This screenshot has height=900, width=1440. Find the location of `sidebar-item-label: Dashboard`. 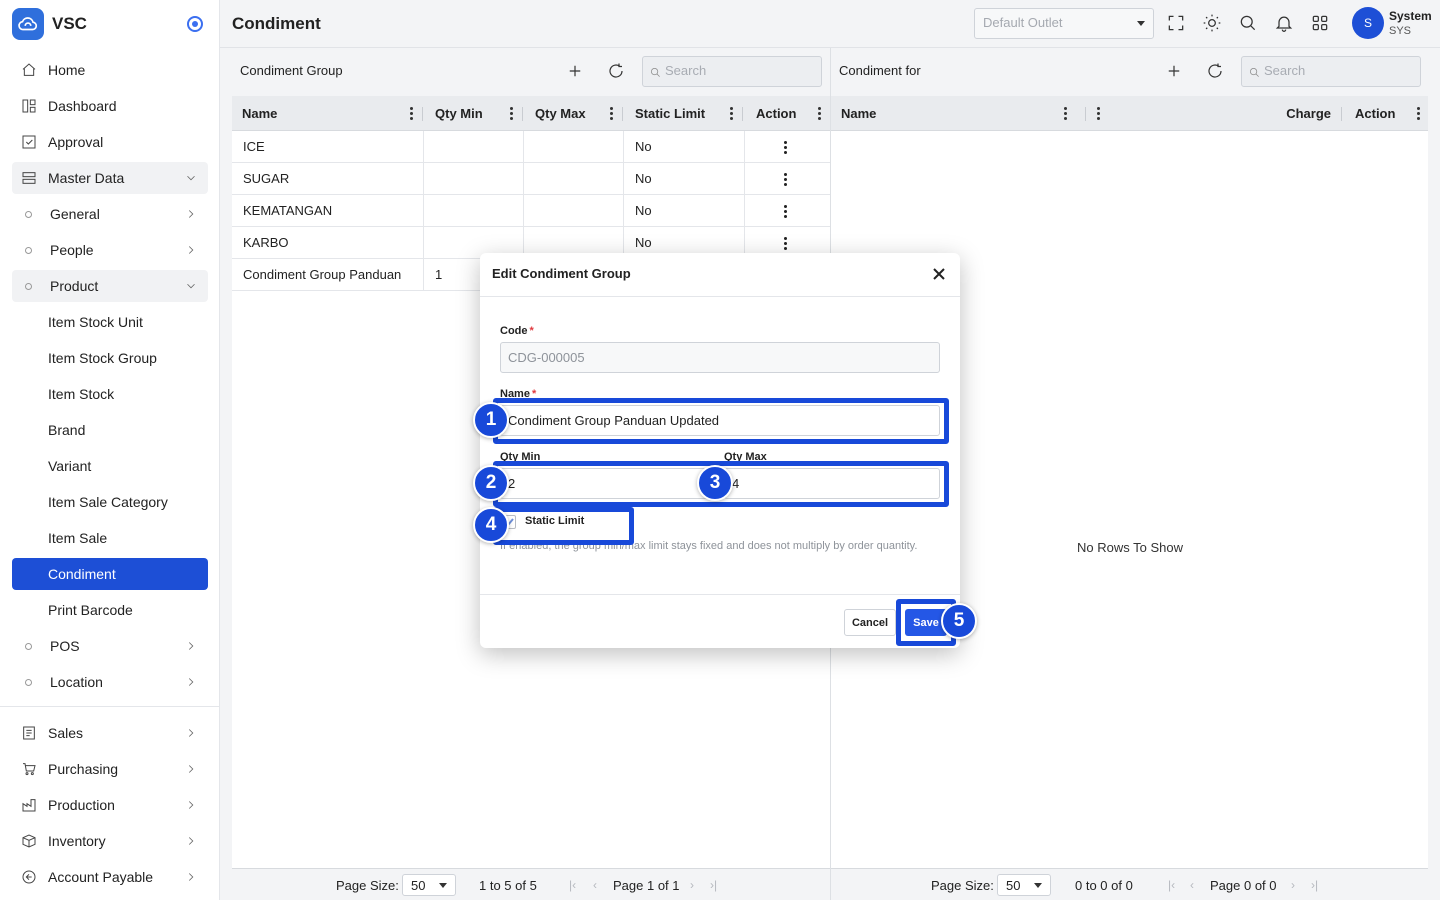

sidebar-item-label: Dashboard is located at coordinates (82, 106).